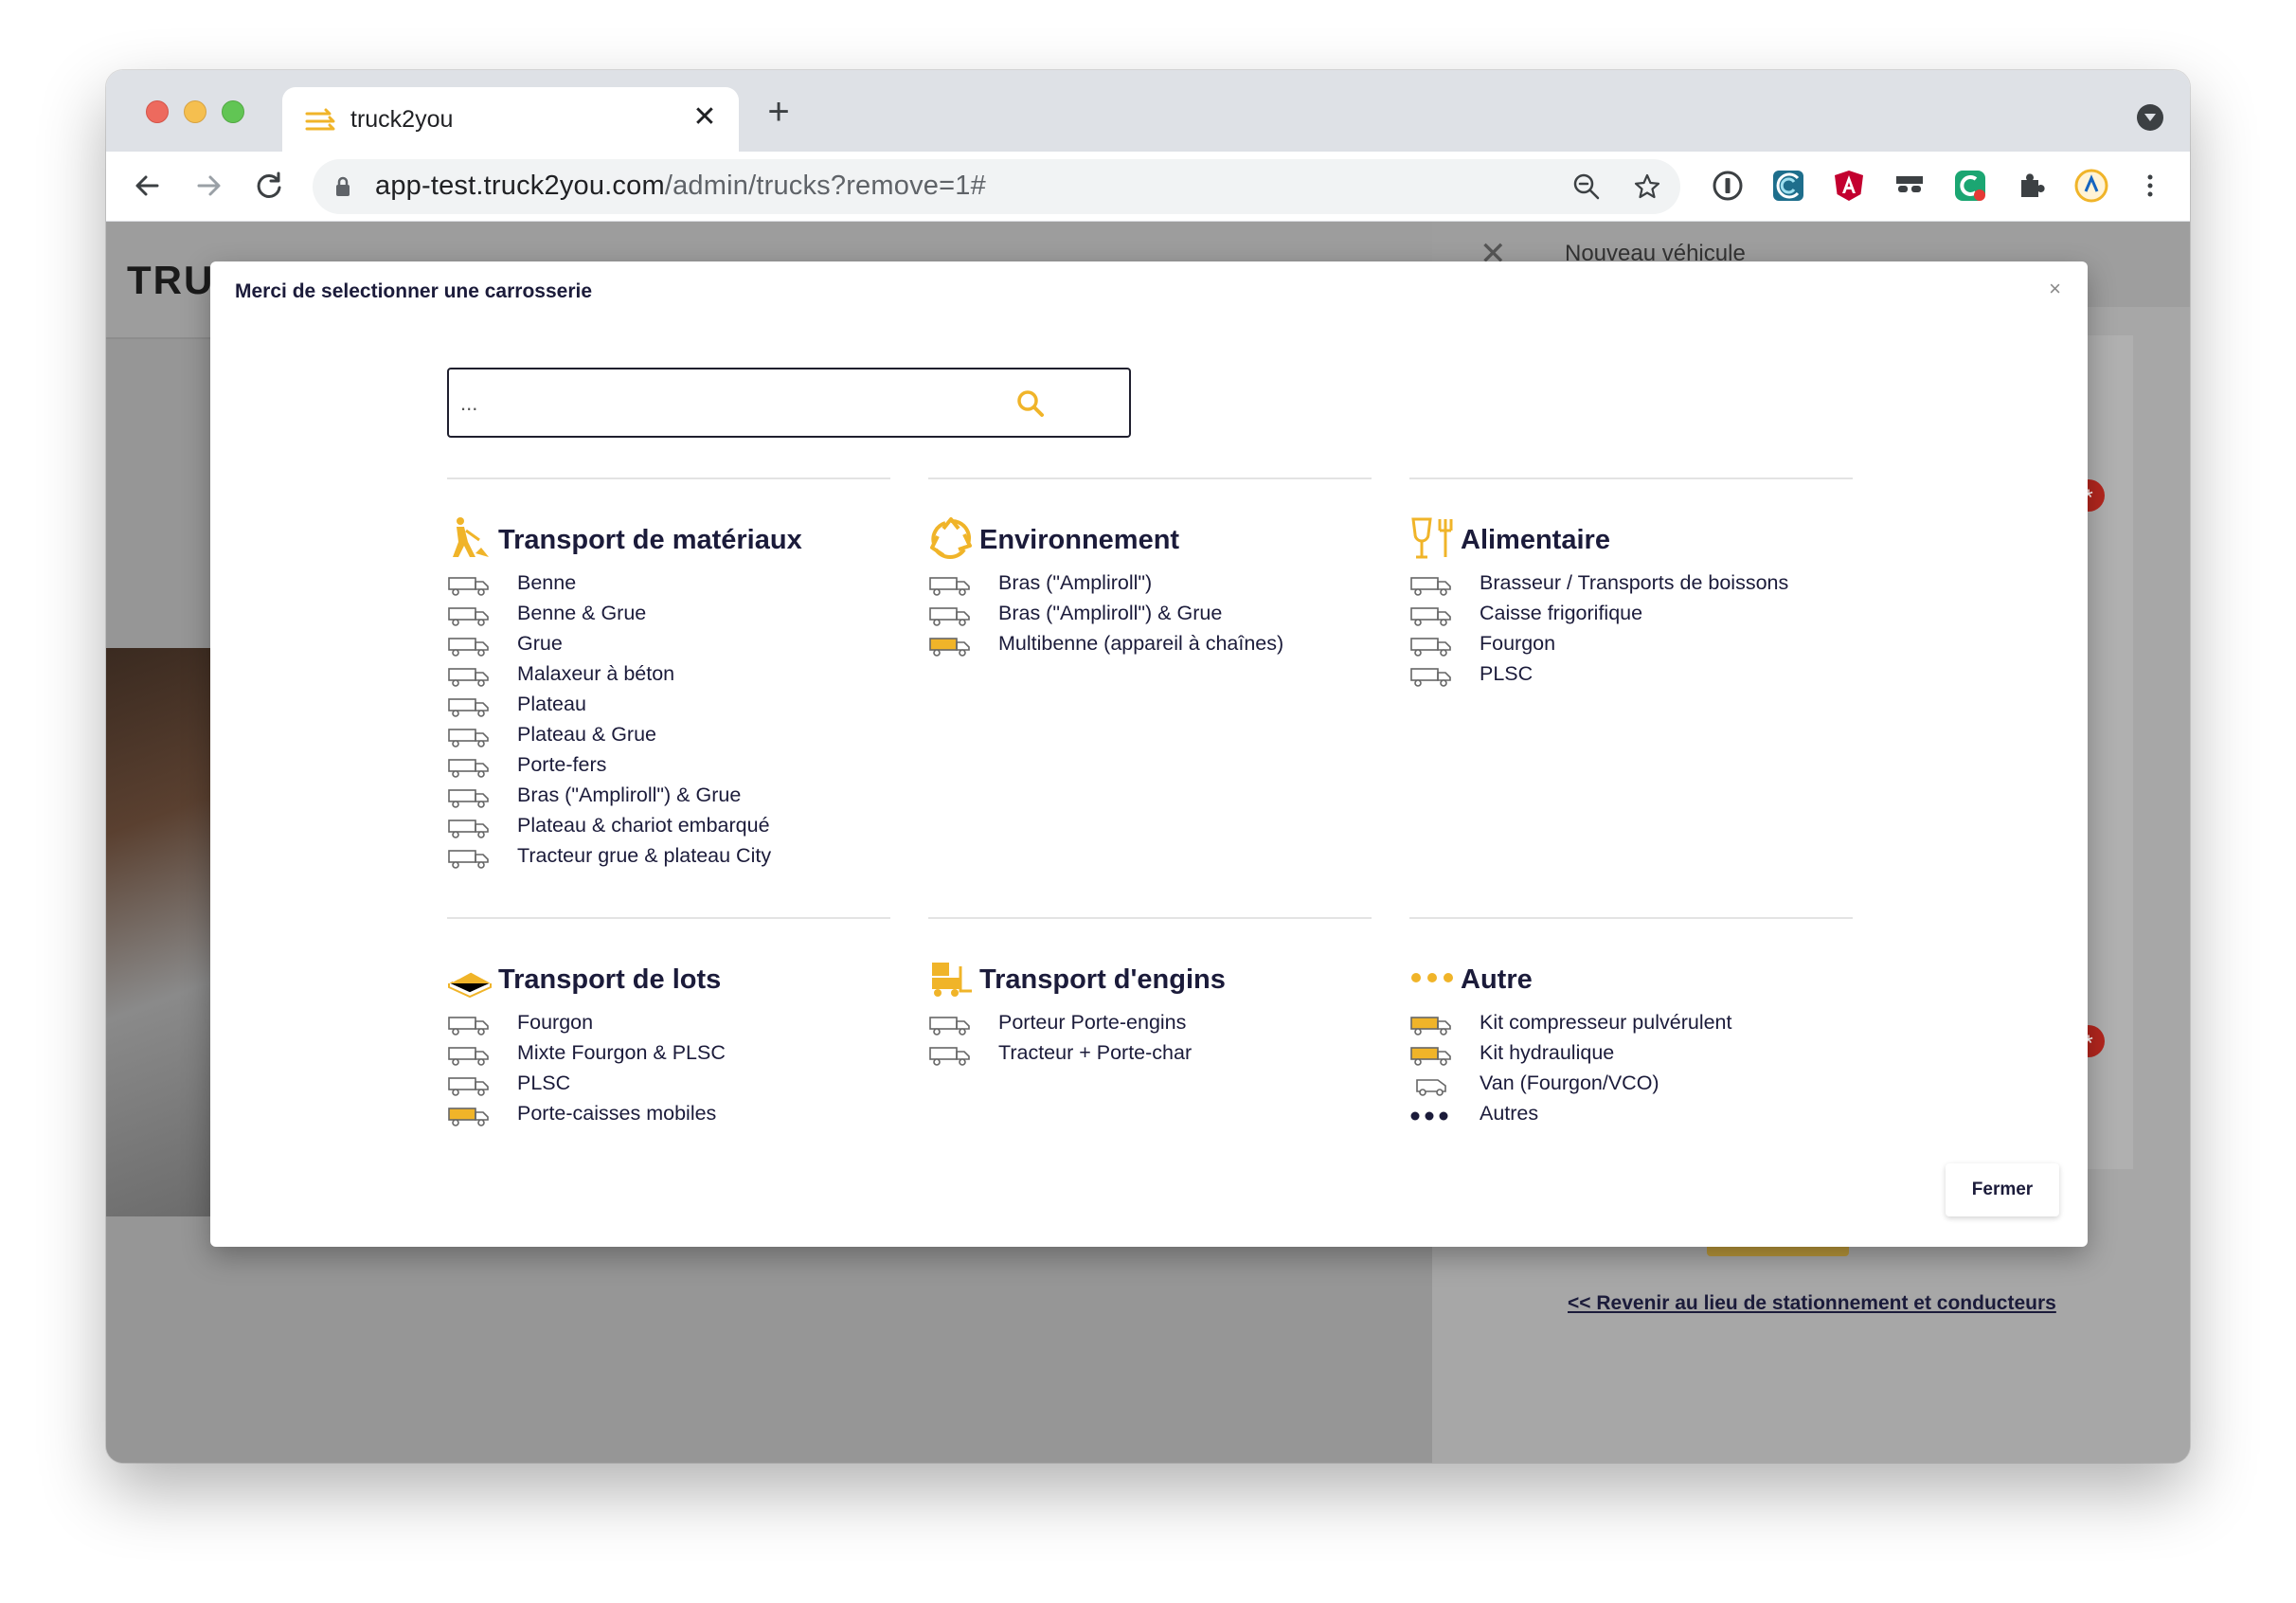 This screenshot has width=2296, height=1603. I want to click on reload-icon, so click(269, 186).